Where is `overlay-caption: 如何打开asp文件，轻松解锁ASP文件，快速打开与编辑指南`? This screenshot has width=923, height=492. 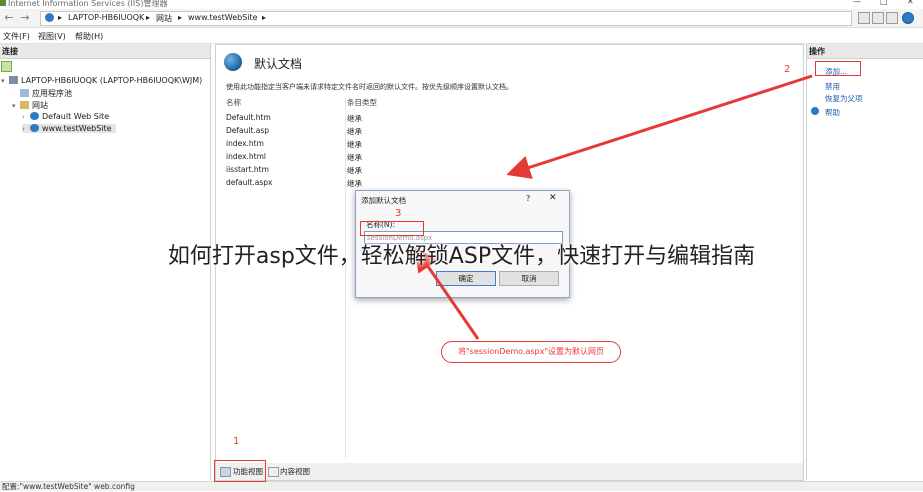
overlay-caption: 如何打开asp文件，轻松解锁ASP文件，快速打开与编辑指南 is located at coordinates (461, 256).